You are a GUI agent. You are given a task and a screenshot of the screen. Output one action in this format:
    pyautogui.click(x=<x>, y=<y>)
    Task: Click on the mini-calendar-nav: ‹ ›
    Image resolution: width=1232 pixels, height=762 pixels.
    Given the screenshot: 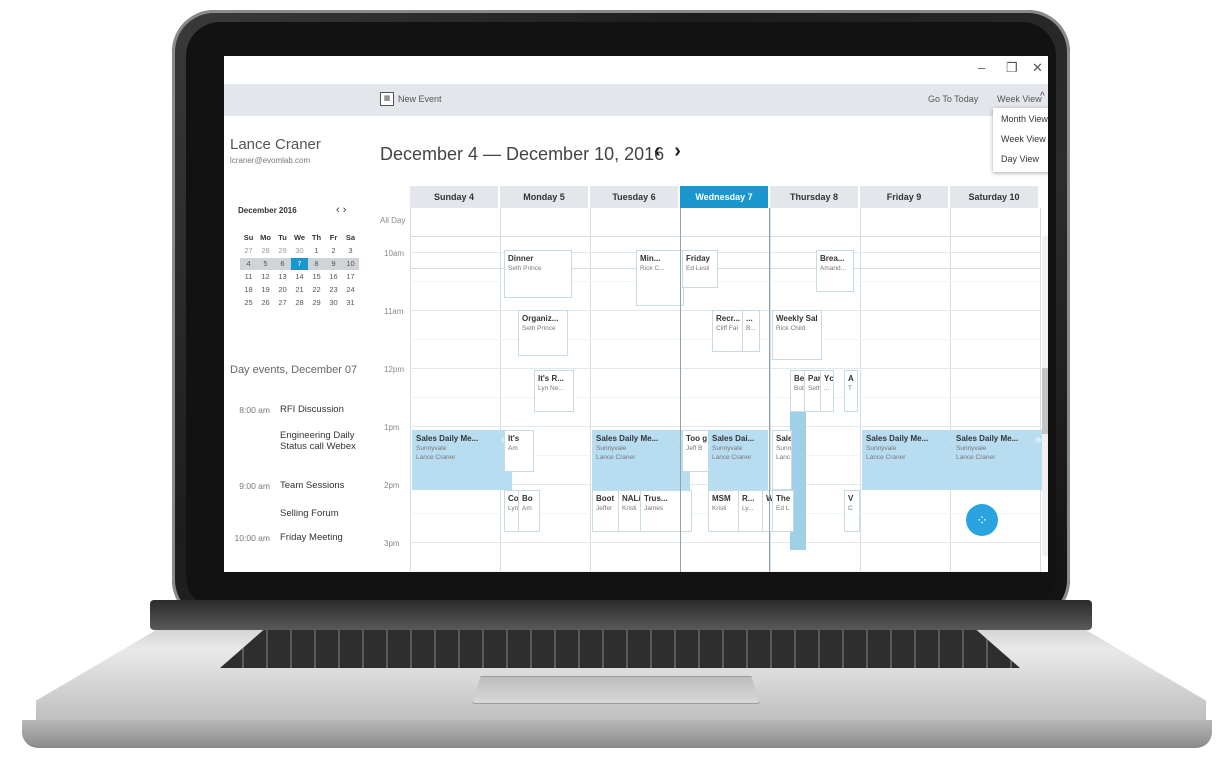 What is the action you would take?
    pyautogui.click(x=341, y=210)
    